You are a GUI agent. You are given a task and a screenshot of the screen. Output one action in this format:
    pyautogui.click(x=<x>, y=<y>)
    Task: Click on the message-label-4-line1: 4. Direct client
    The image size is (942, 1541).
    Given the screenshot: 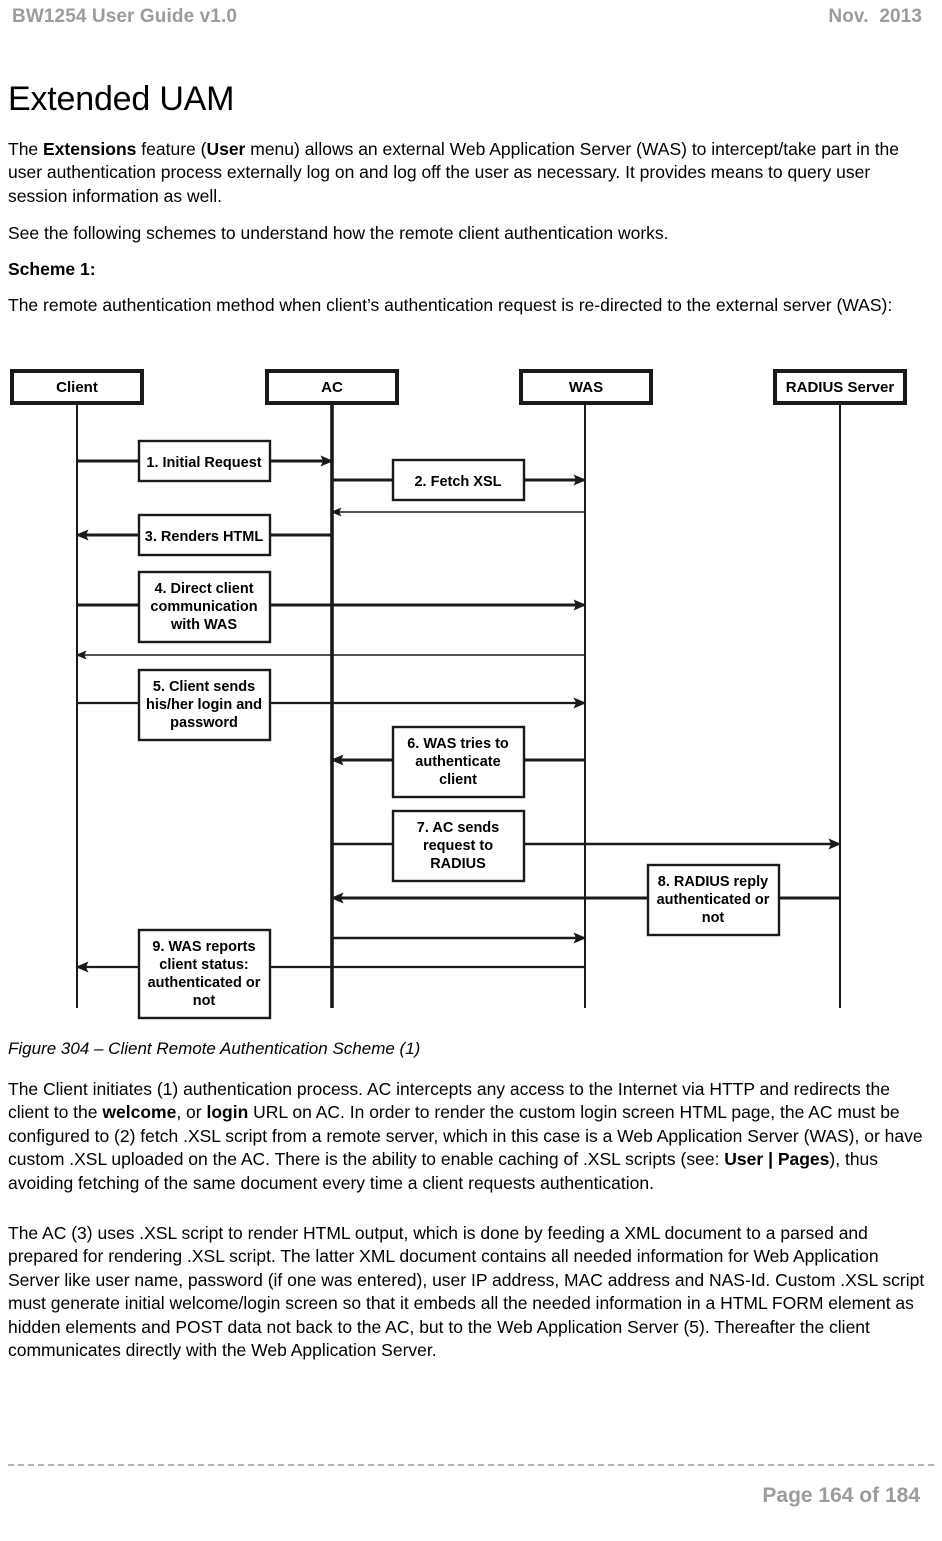 What is the action you would take?
    pyautogui.click(x=203, y=589)
    